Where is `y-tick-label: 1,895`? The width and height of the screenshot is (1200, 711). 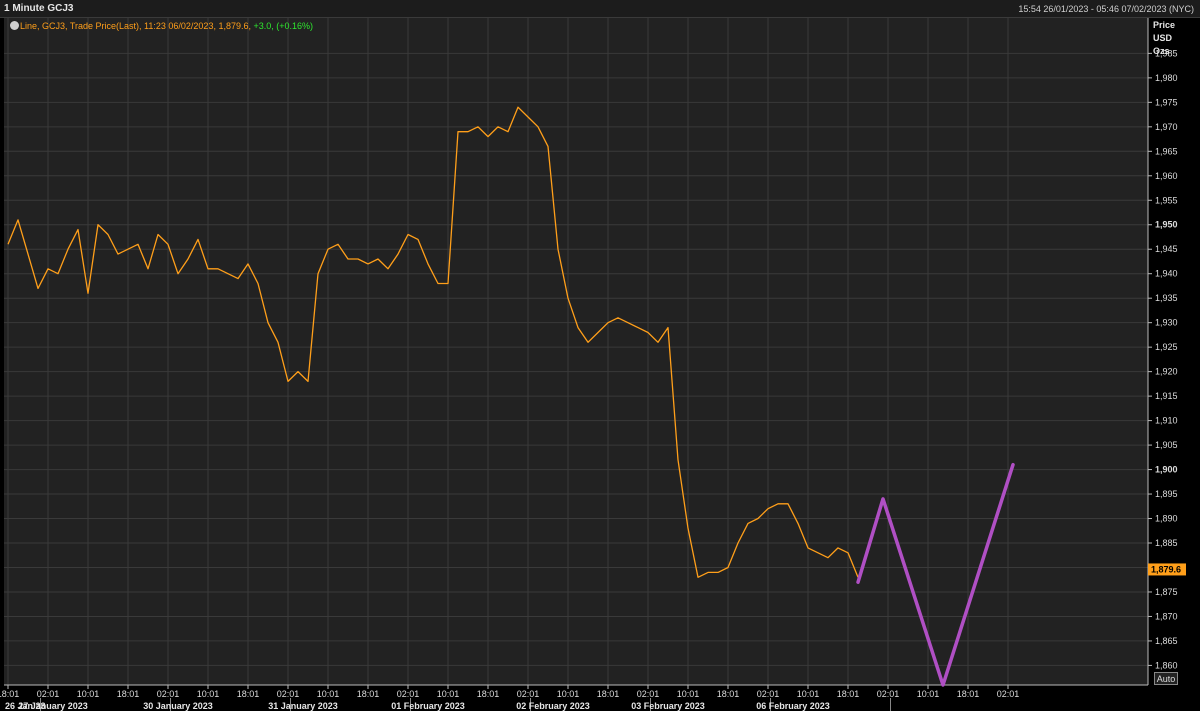 y-tick-label: 1,895 is located at coordinates (1166, 494).